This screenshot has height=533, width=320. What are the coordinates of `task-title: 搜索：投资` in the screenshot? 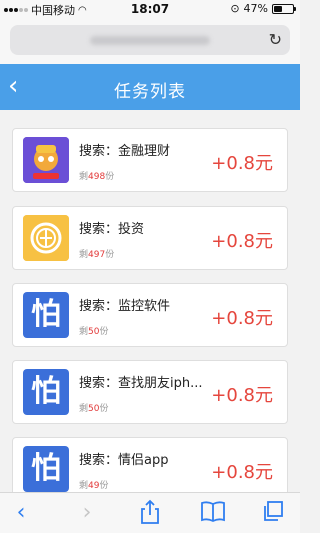 It's located at (112, 229).